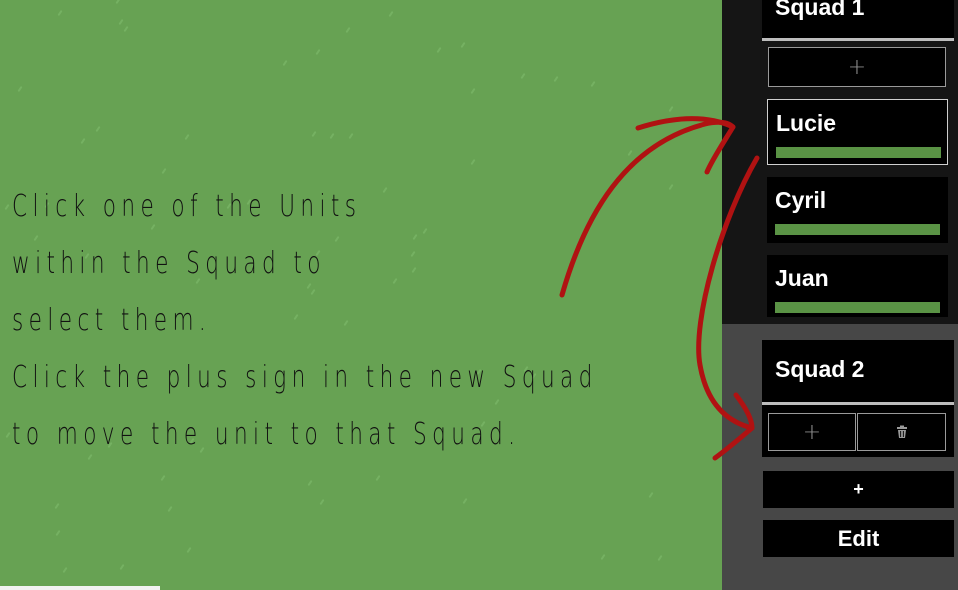 This screenshot has width=958, height=590. Describe the element at coordinates (112, 320) in the screenshot. I see `tutorial-line: select them.` at that location.